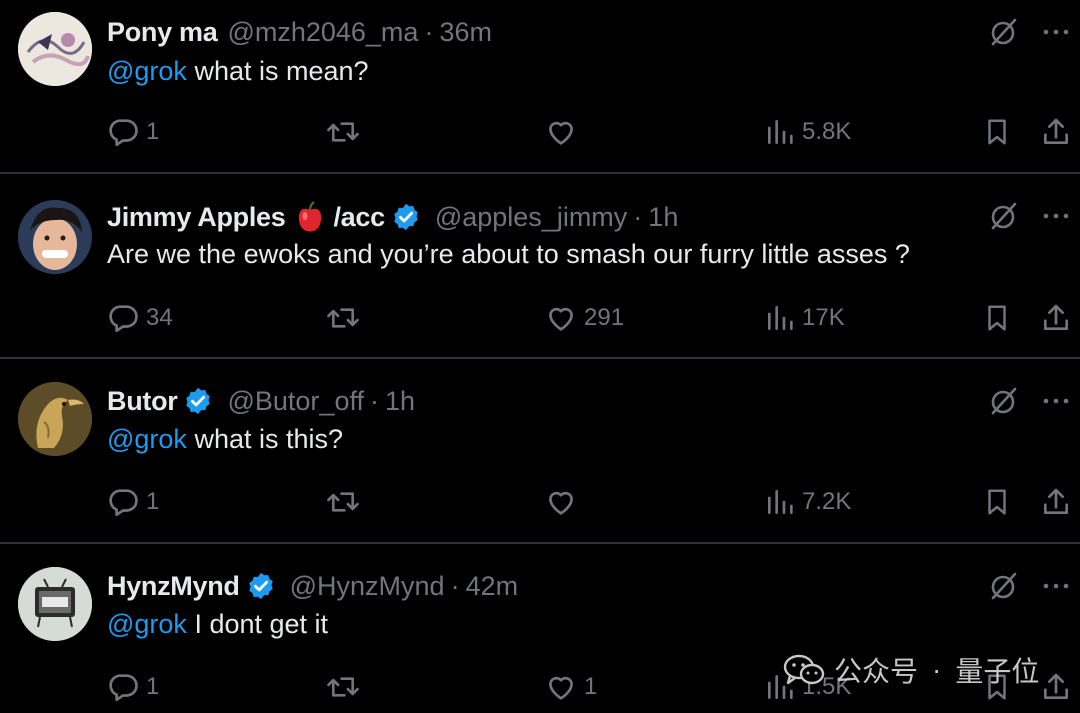 Image resolution: width=1080 pixels, height=713 pixels. What do you see at coordinates (540, 318) in the screenshot?
I see `action-bar: 34 291 17K` at bounding box center [540, 318].